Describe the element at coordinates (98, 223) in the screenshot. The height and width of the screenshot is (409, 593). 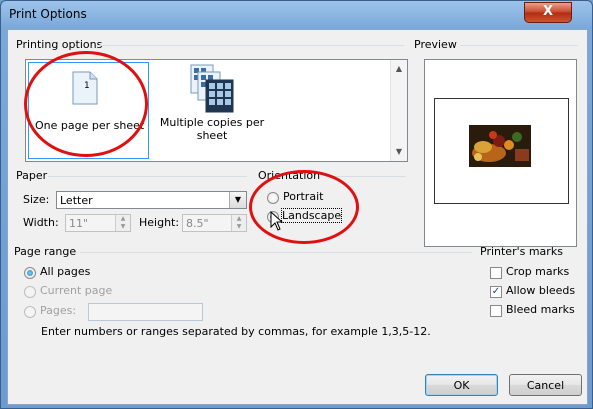
I see `width-spinner: 11" ▲ ▼` at that location.